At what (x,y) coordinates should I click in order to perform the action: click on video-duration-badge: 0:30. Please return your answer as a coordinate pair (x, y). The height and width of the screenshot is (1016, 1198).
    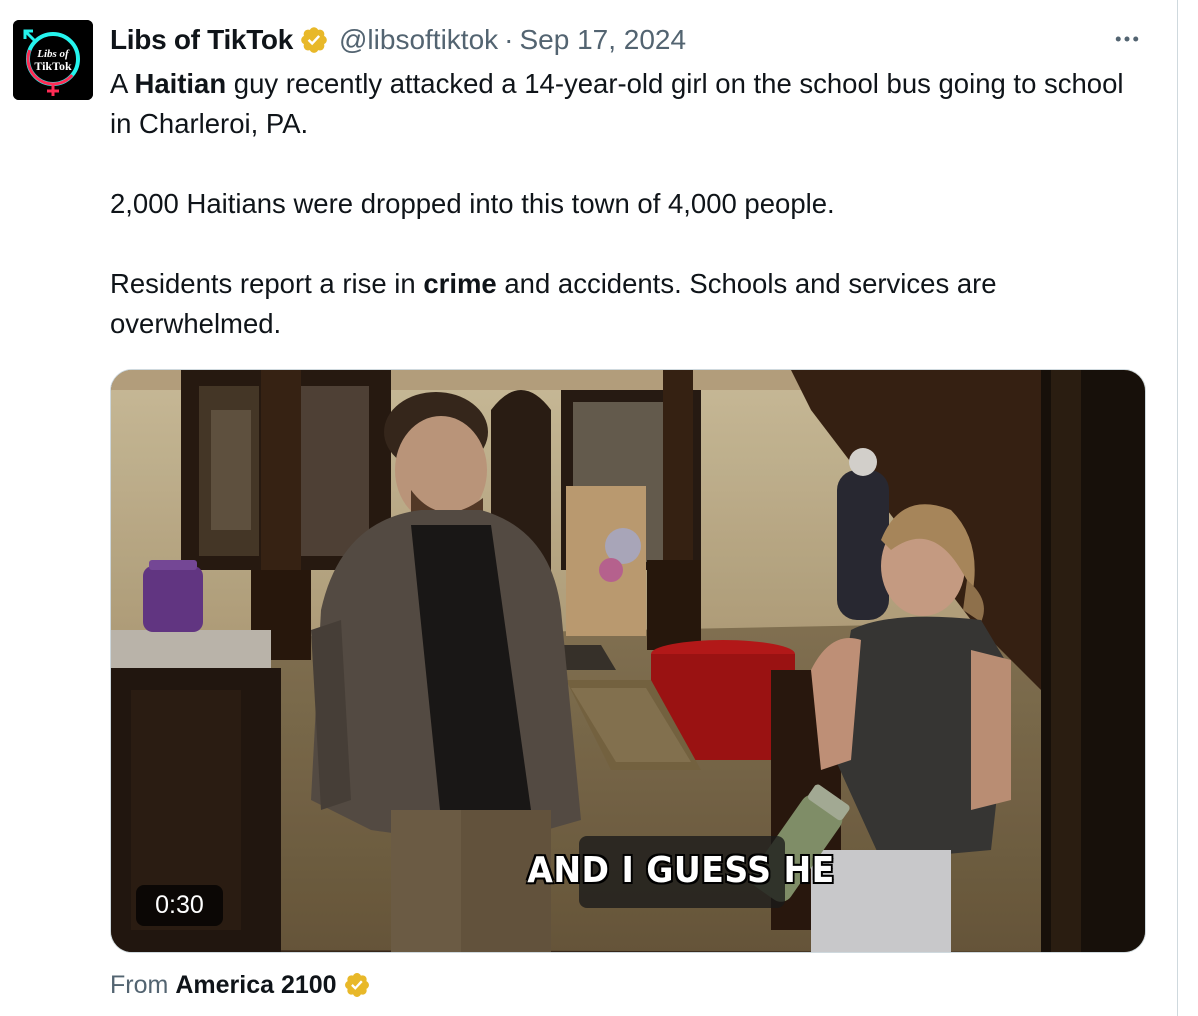
    Looking at the image, I should click on (179, 905).